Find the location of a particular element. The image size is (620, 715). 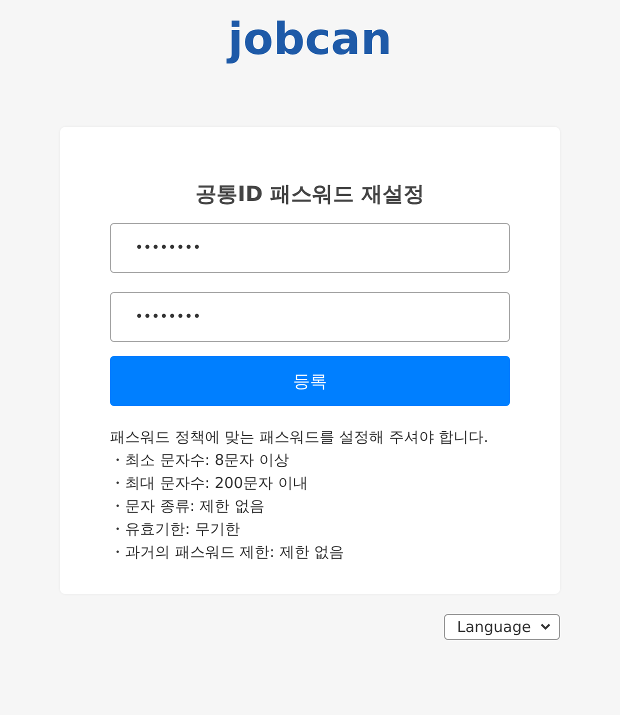

language-select: Language is located at coordinates (502, 627).